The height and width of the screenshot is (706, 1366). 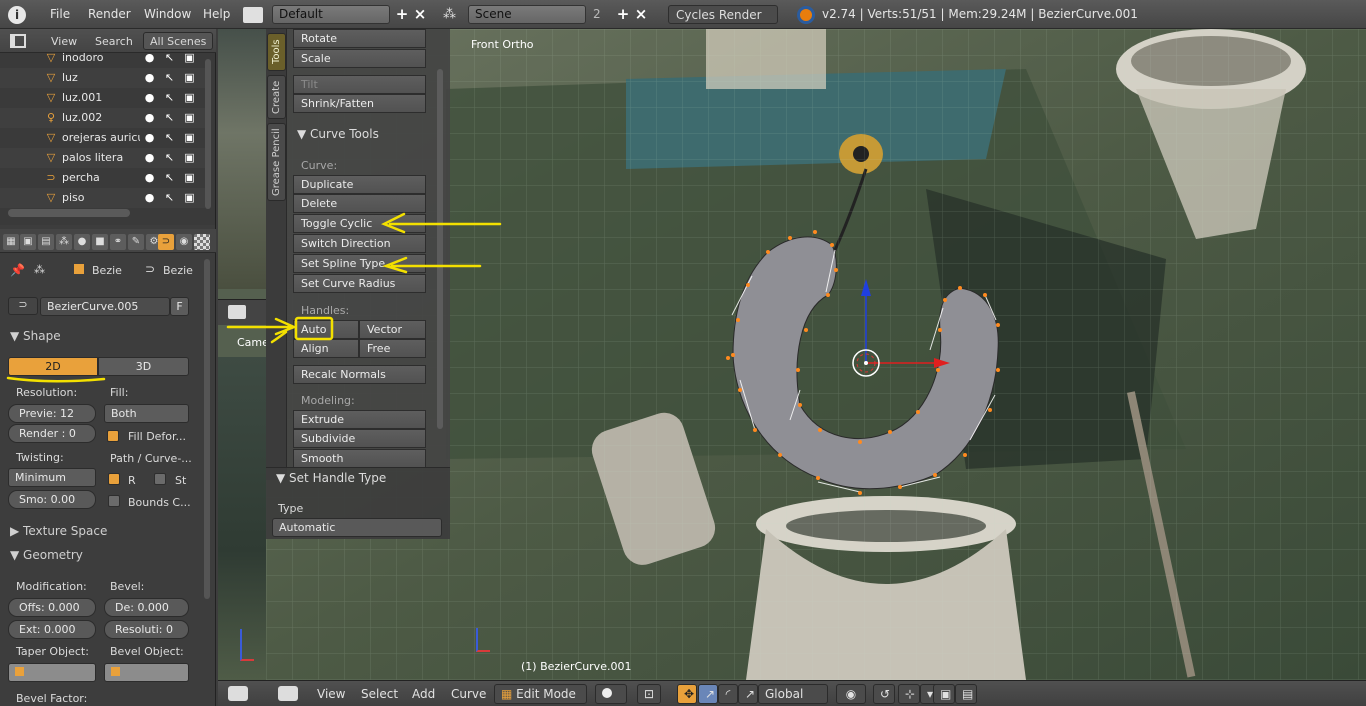 I want to click on transform-orientation-select: Global, so click(x=793, y=694).